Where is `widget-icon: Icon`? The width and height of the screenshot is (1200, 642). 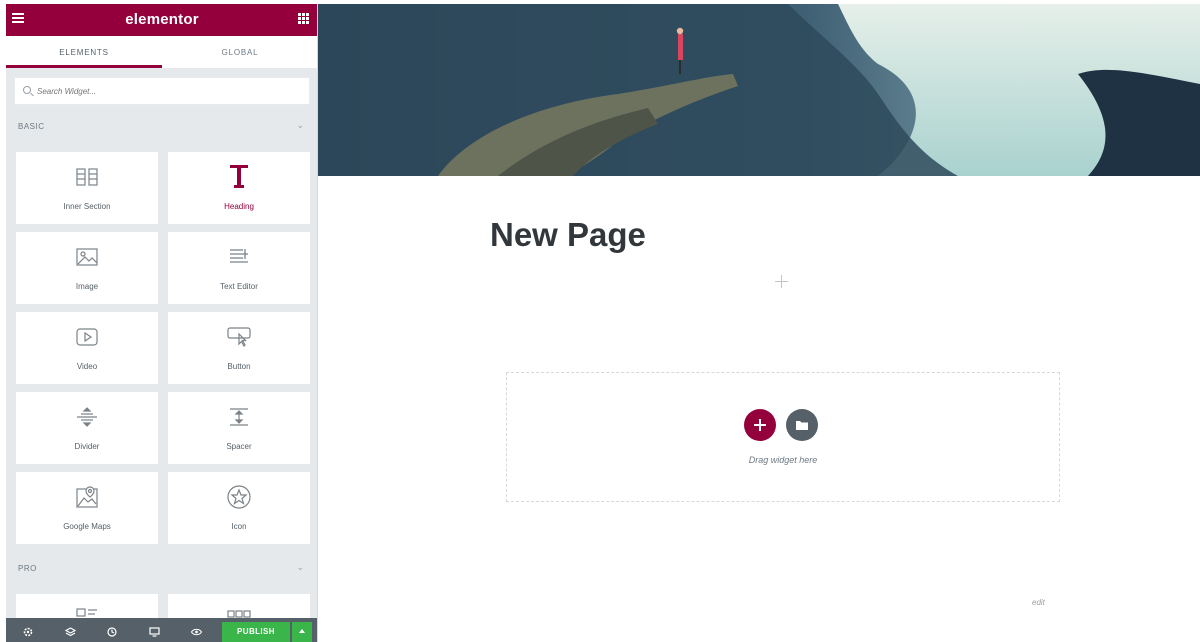 widget-icon: Icon is located at coordinates (239, 508).